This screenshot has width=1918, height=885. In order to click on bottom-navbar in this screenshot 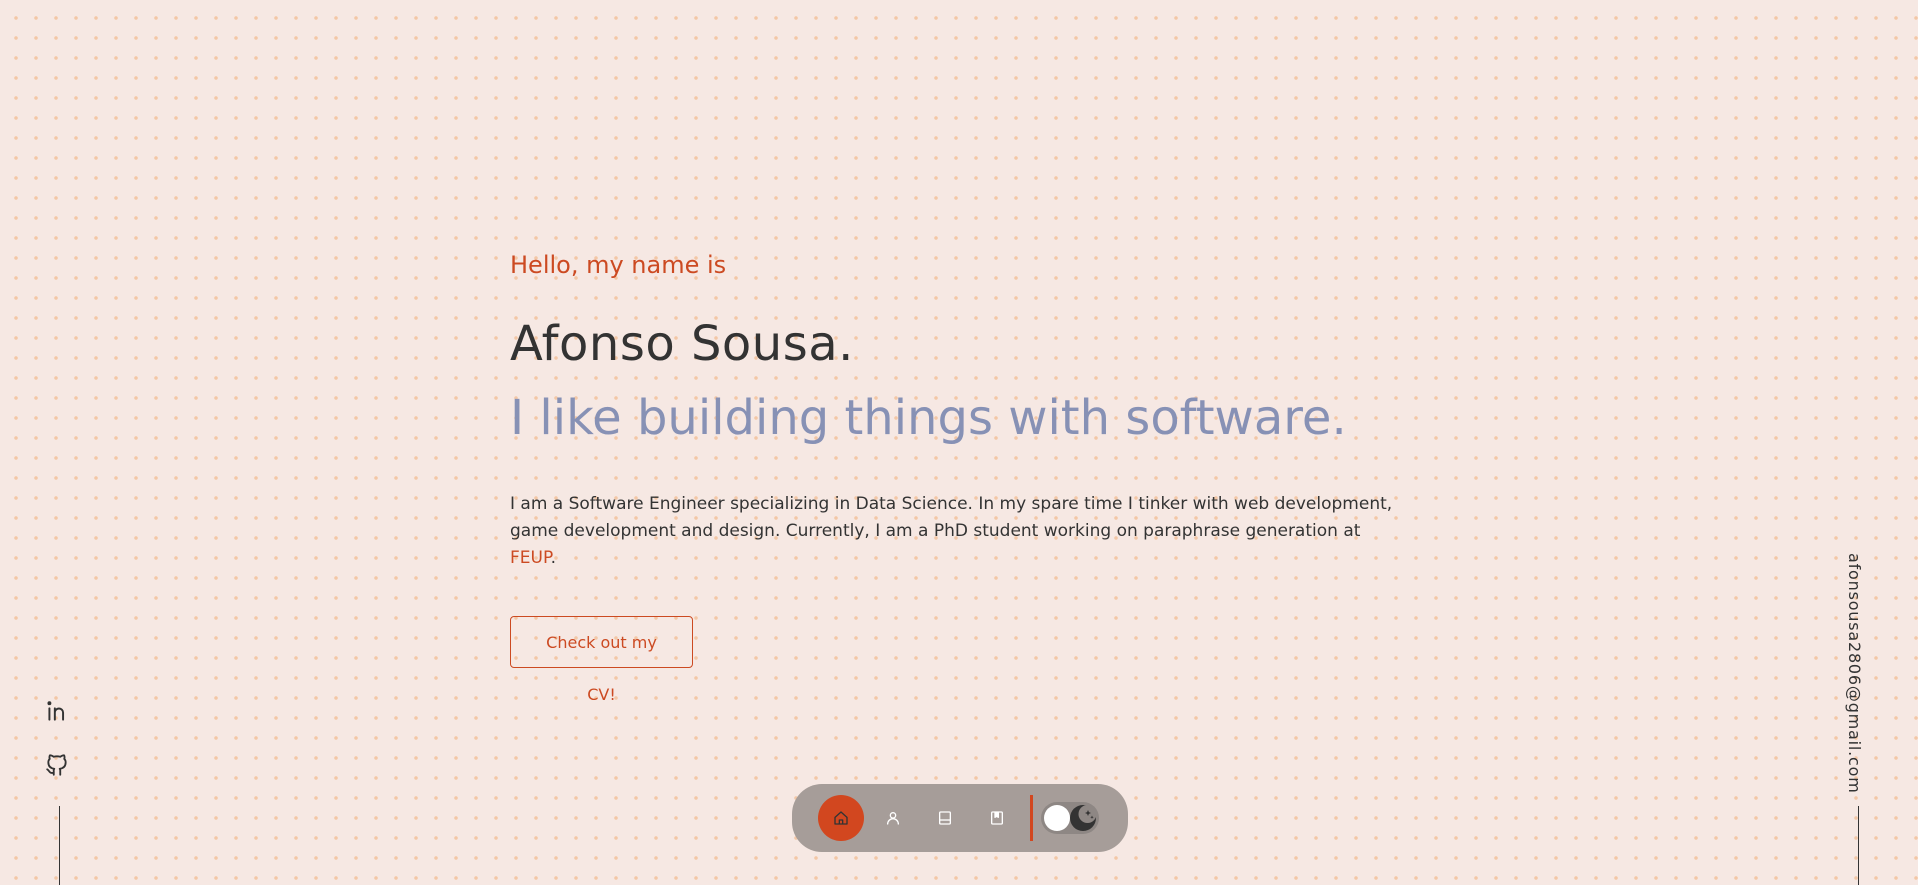, I will do `click(960, 818)`.